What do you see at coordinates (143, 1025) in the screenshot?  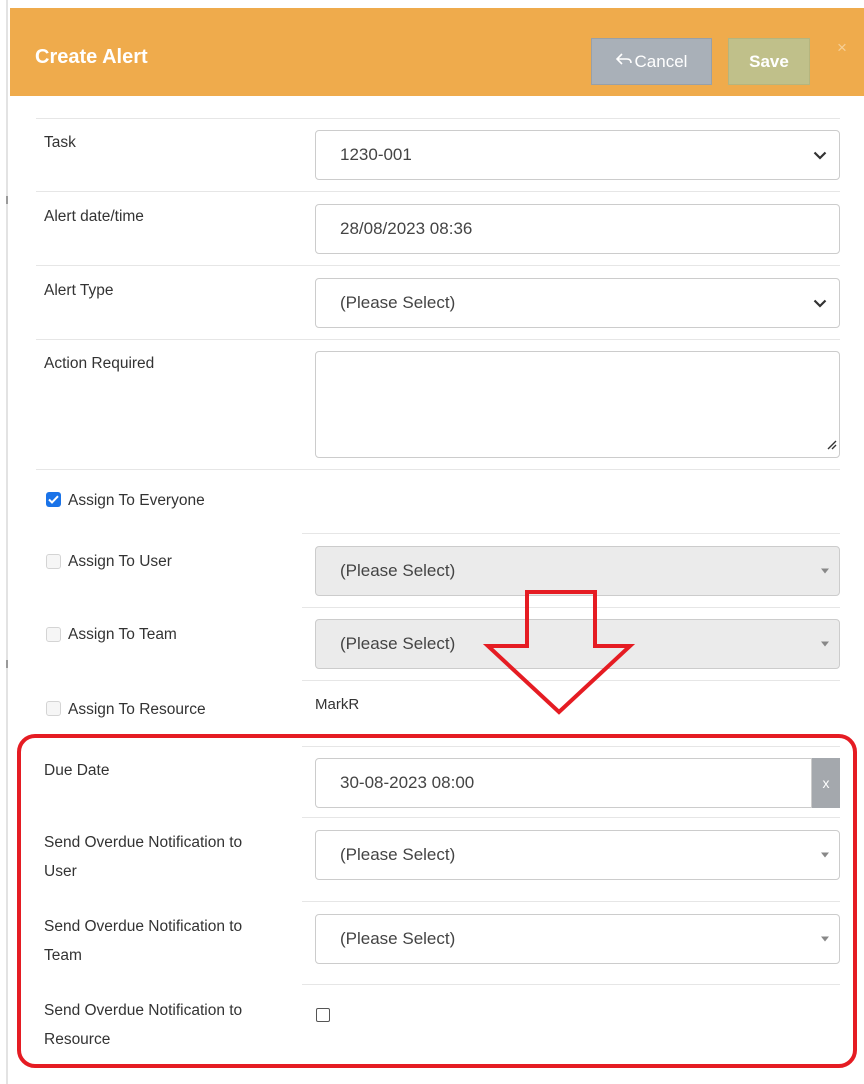 I see `overdue-resource-label: Send Overdue Notification to Resource` at bounding box center [143, 1025].